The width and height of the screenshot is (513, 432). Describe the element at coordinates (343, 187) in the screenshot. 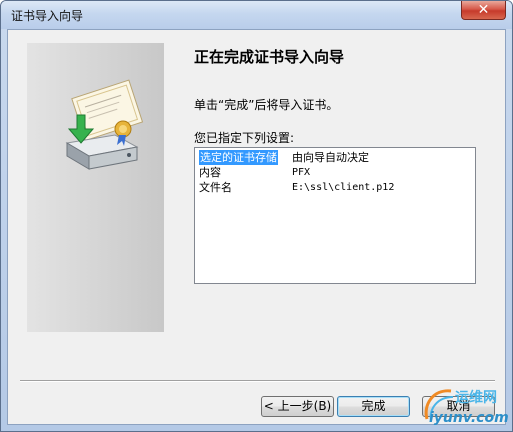

I see `settings-value: E:\ssl\client.p12` at that location.